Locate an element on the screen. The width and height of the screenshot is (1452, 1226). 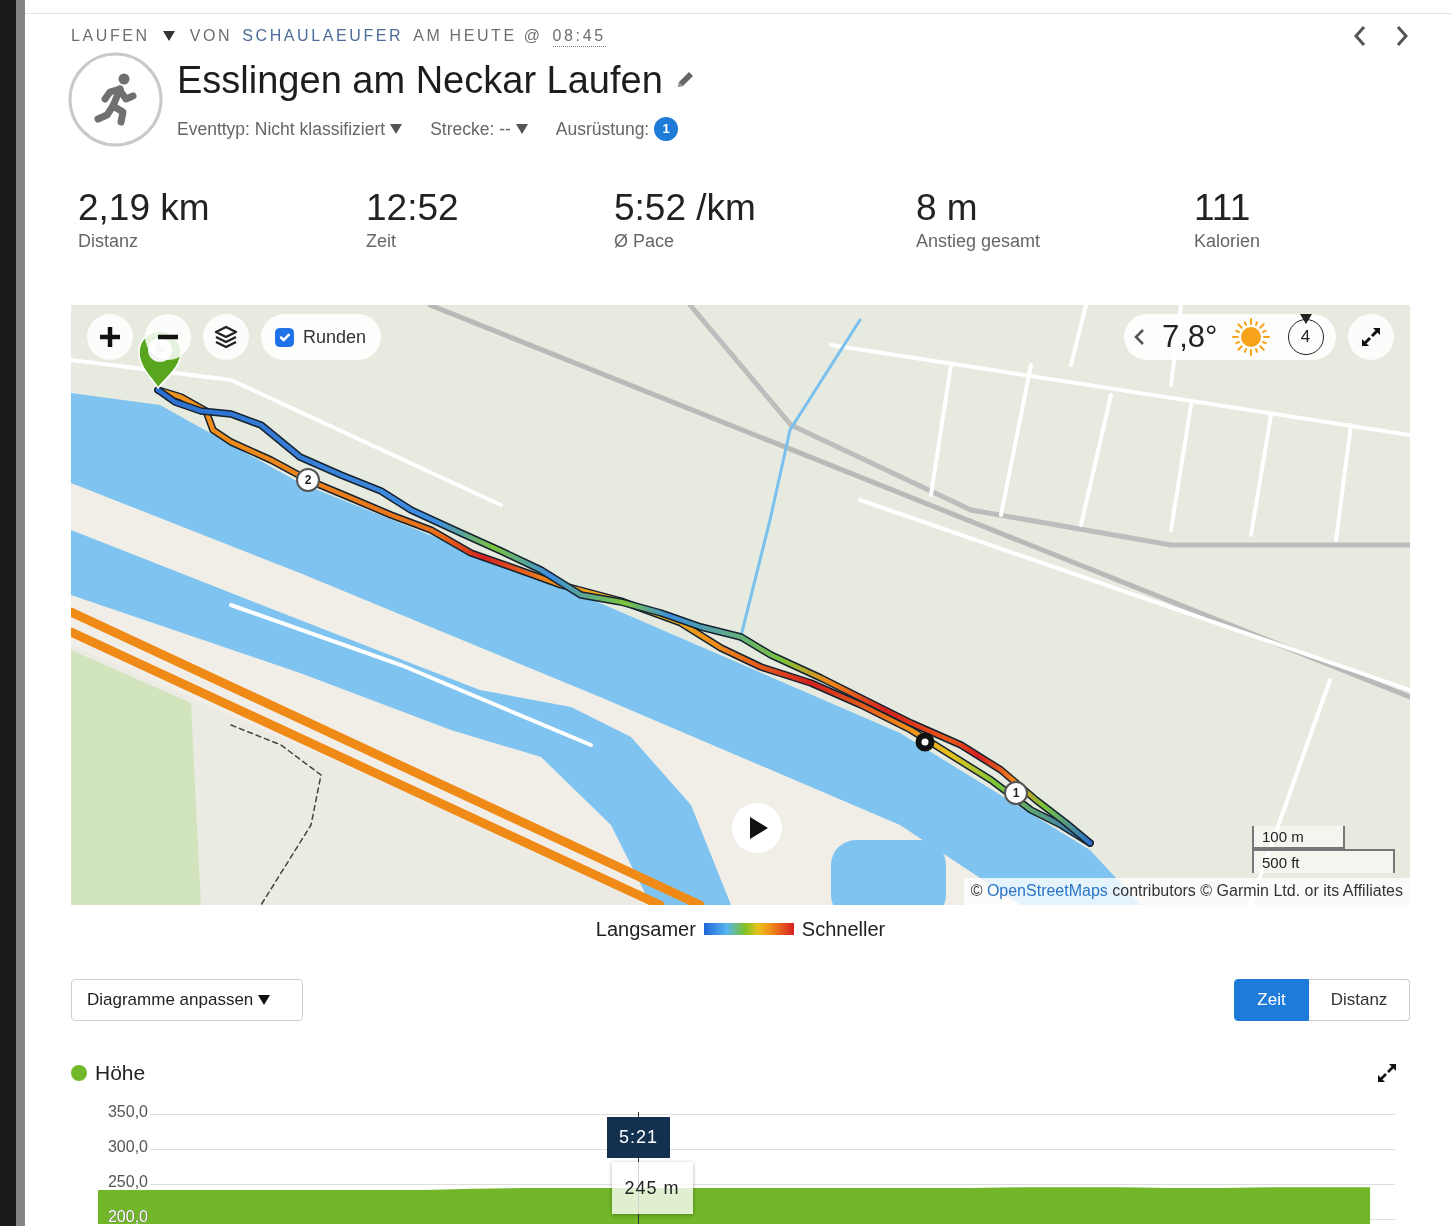
tooltip-time: 5:21 is located at coordinates (638, 1137).